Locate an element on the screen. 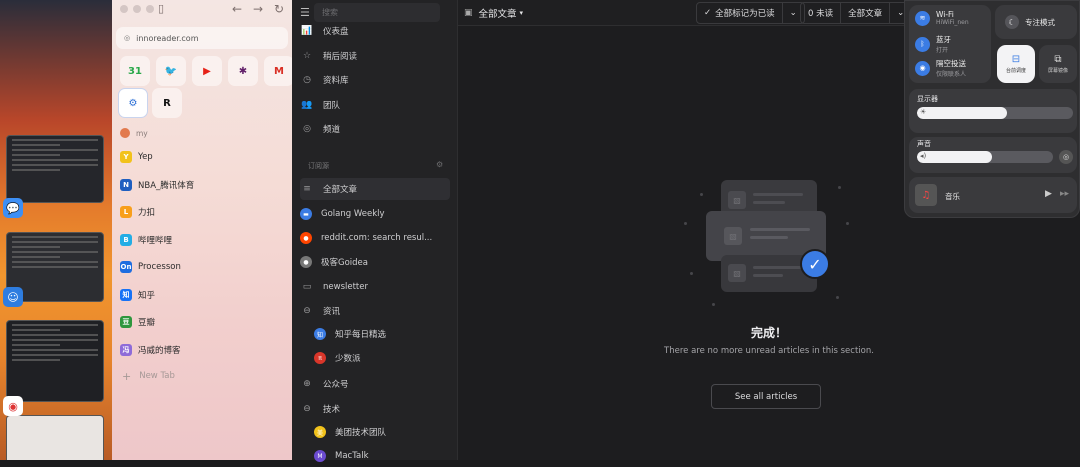 Image resolution: width=1080 pixels, height=467 pixels. browser-tab: N NBA_腾讯体育 is located at coordinates (202, 185).